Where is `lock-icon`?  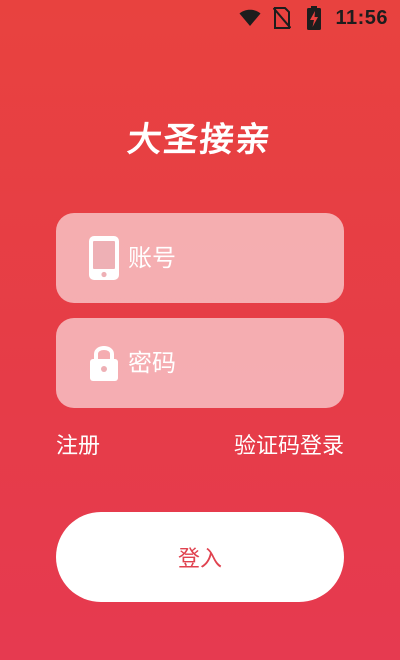
lock-icon is located at coordinates (104, 363).